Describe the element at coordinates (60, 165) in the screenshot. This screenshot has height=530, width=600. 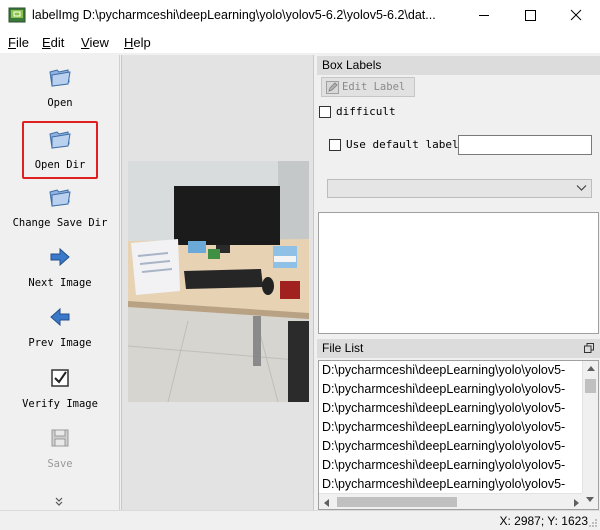
I see `open-dir-label: Open Dir` at that location.